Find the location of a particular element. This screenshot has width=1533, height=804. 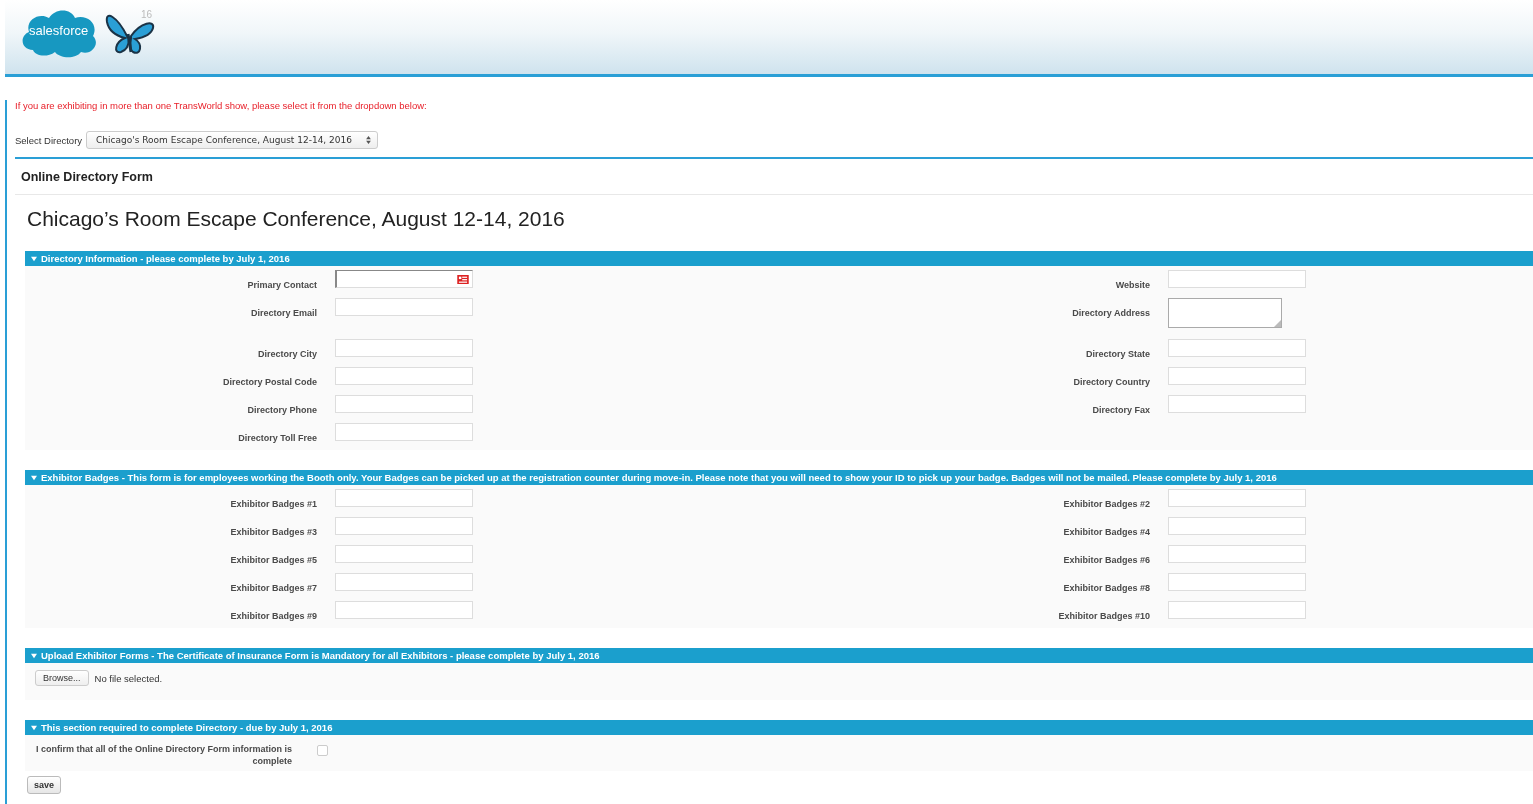

lookup-field is located at coordinates (404, 279).